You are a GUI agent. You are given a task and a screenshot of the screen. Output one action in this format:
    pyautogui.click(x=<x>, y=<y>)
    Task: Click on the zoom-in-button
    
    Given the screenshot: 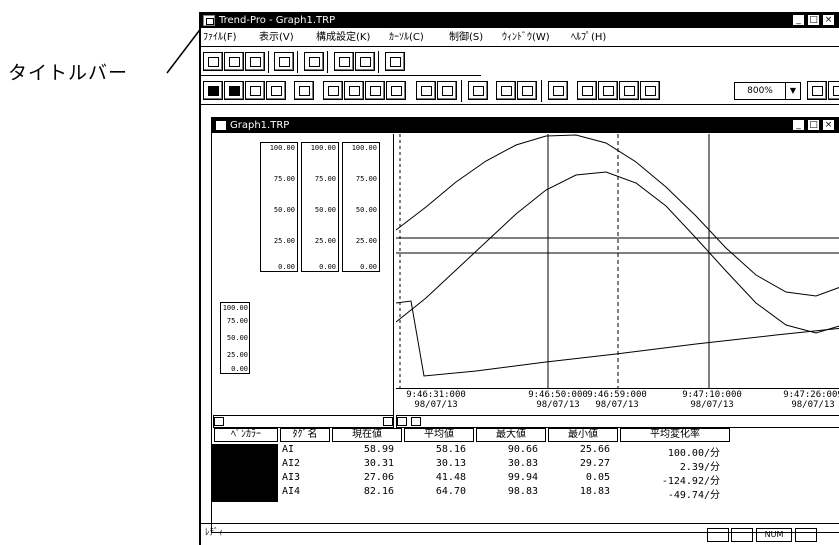 What is the action you would take?
    pyautogui.click(x=817, y=90)
    